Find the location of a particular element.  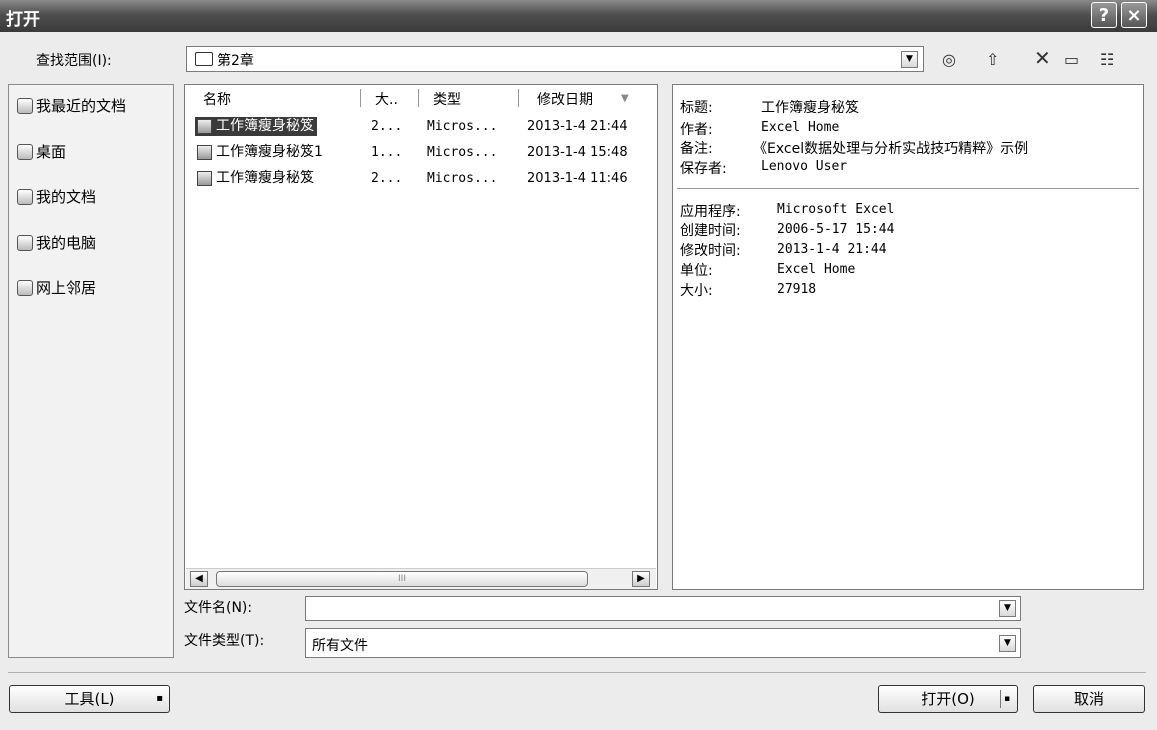

close-button: × is located at coordinates (1134, 15).